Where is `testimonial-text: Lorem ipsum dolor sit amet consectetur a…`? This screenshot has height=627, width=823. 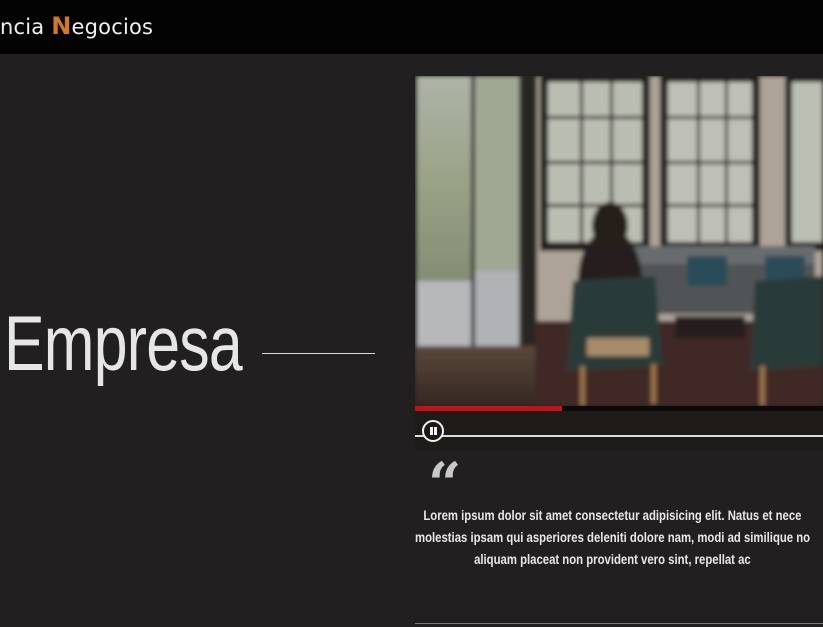 testimonial-text: Lorem ipsum dolor sit amet consectetur a… is located at coordinates (612, 538).